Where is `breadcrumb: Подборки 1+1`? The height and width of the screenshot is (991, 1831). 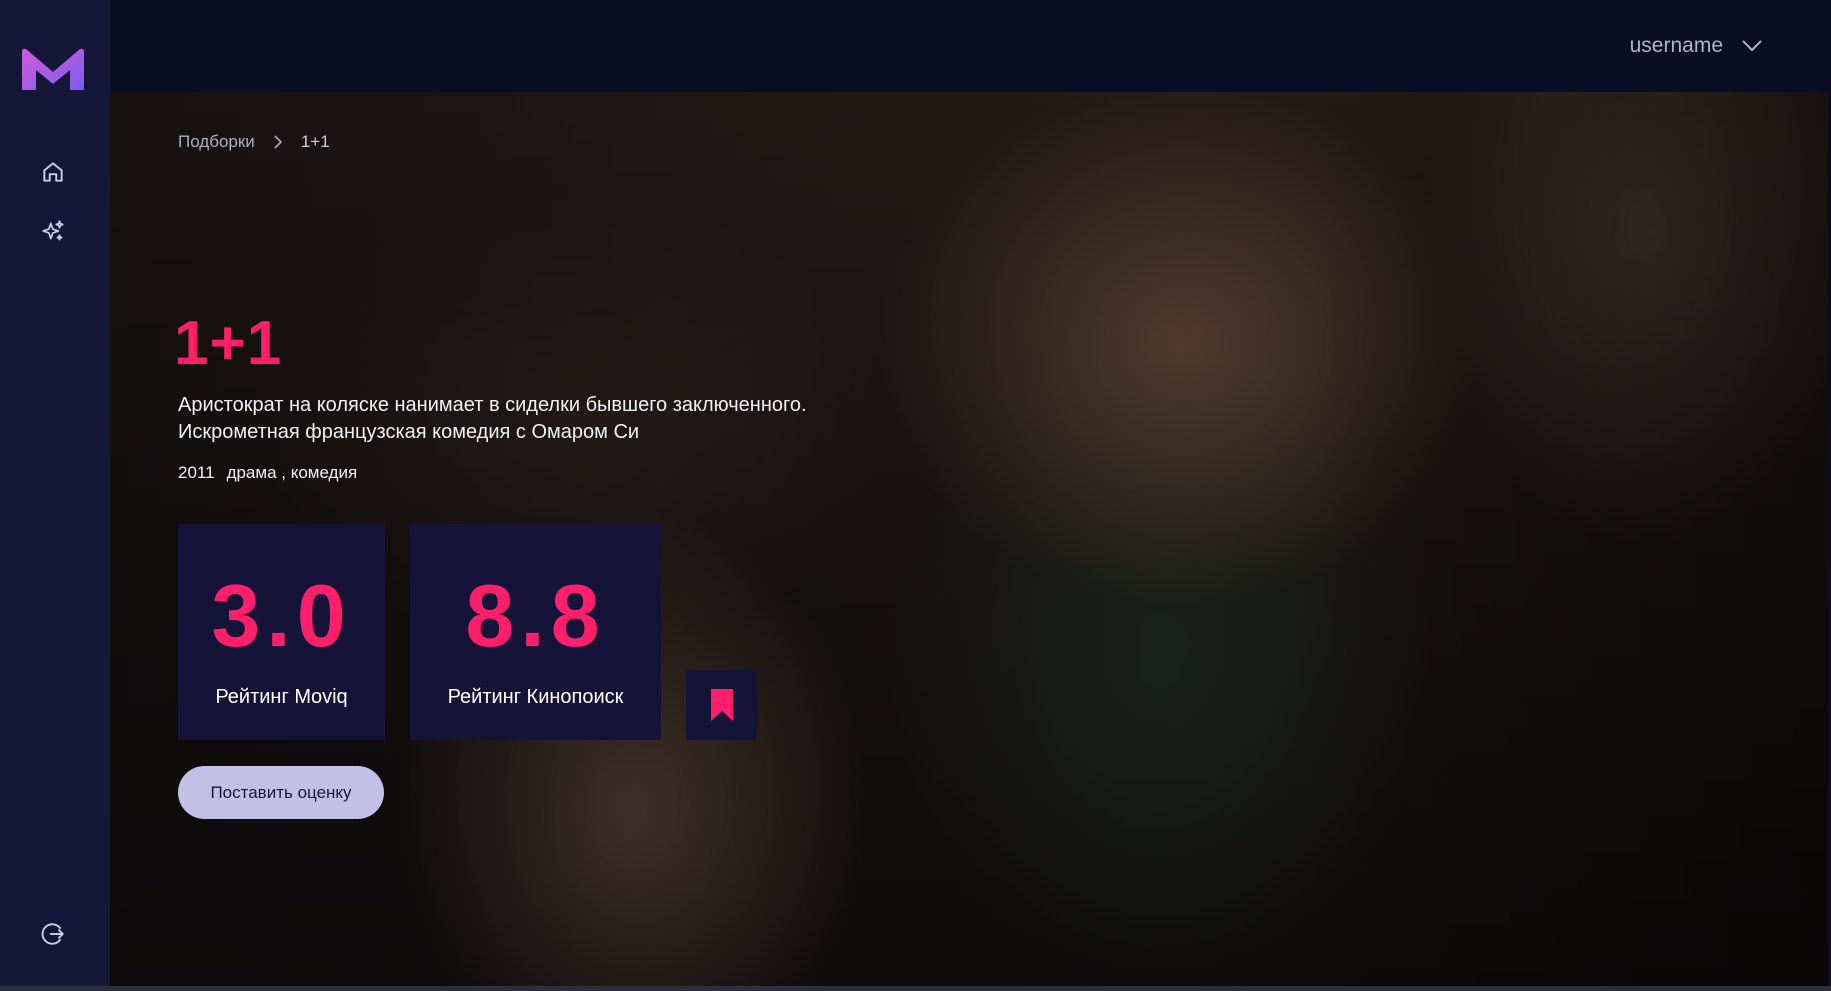 breadcrumb: Подборки 1+1 is located at coordinates (254, 142).